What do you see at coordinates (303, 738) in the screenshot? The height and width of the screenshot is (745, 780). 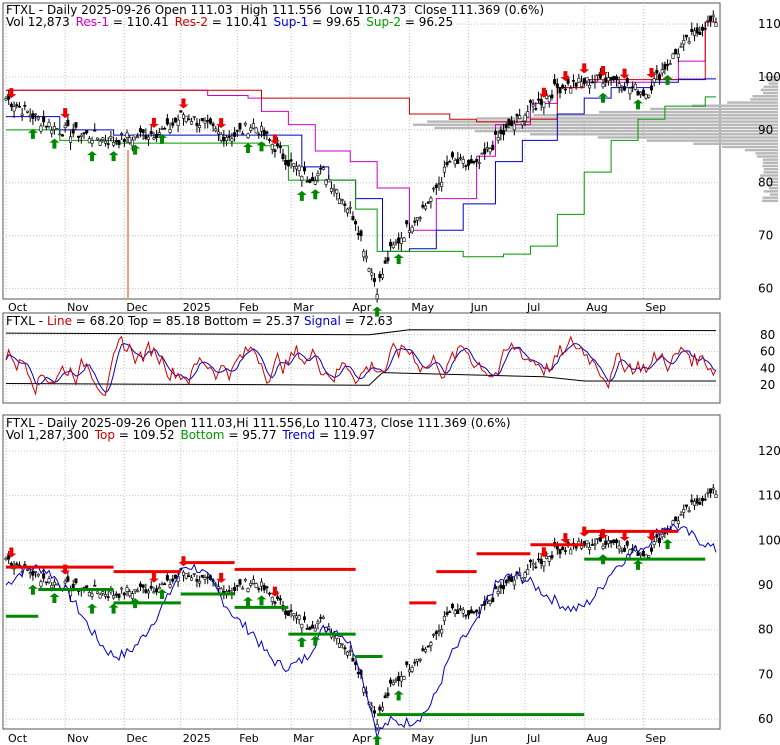 I see `x-tick-label: Mar` at bounding box center [303, 738].